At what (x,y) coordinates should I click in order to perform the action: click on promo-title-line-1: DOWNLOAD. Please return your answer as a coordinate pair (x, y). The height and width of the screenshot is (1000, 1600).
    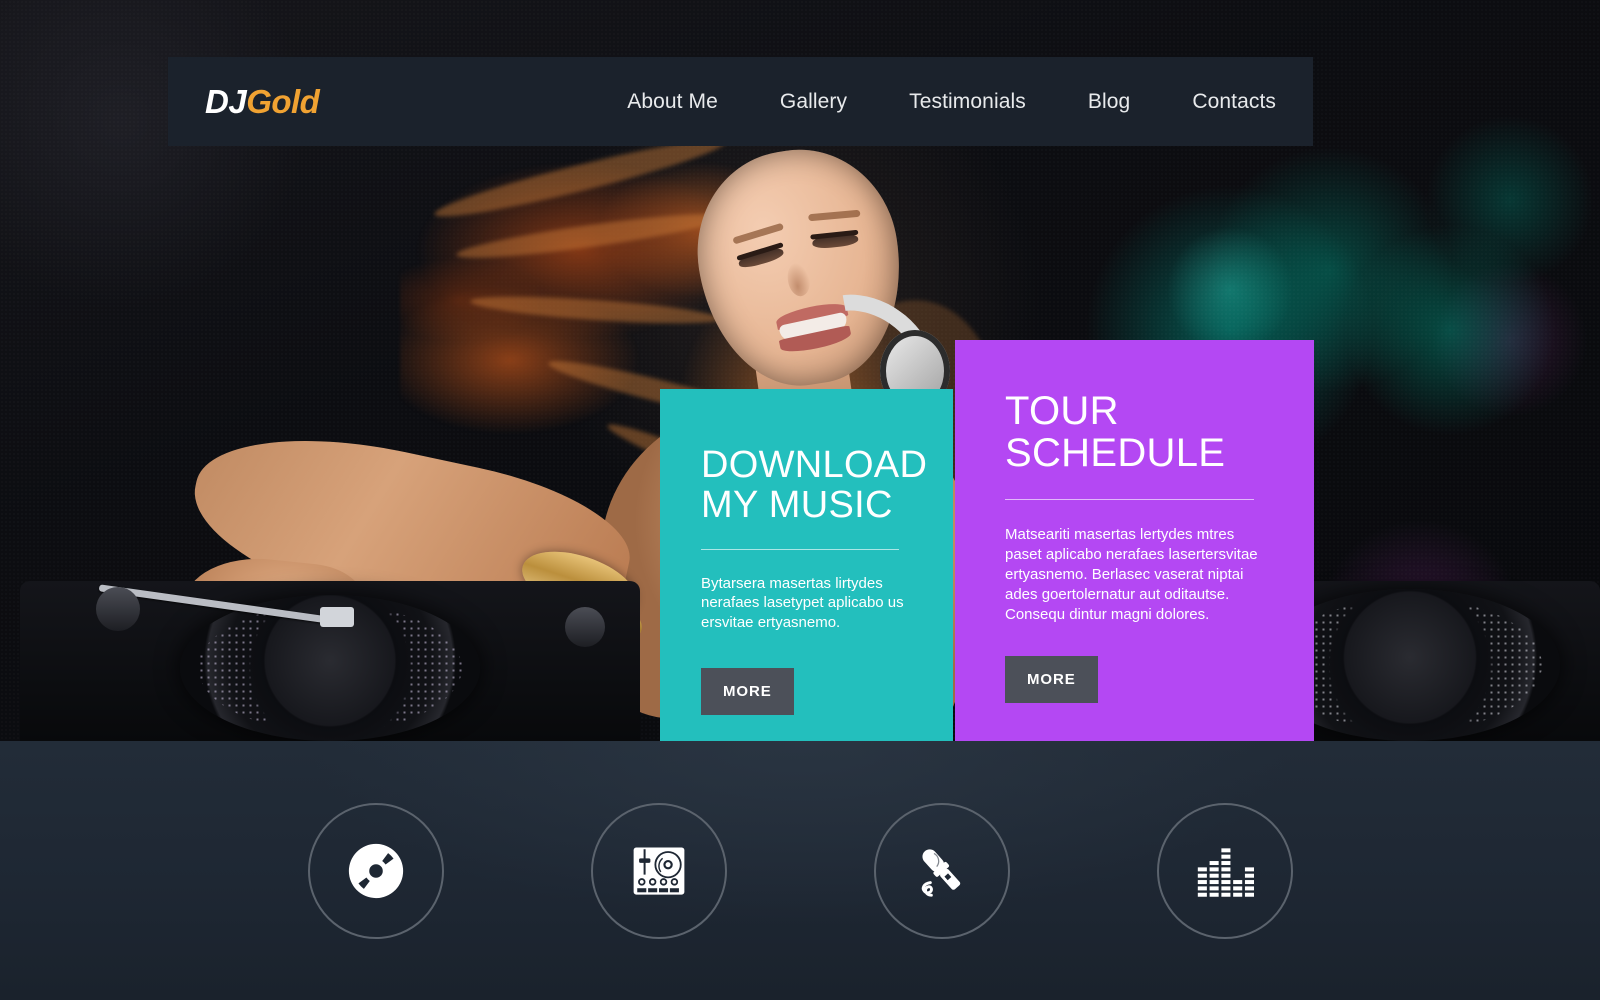
    Looking at the image, I should click on (814, 465).